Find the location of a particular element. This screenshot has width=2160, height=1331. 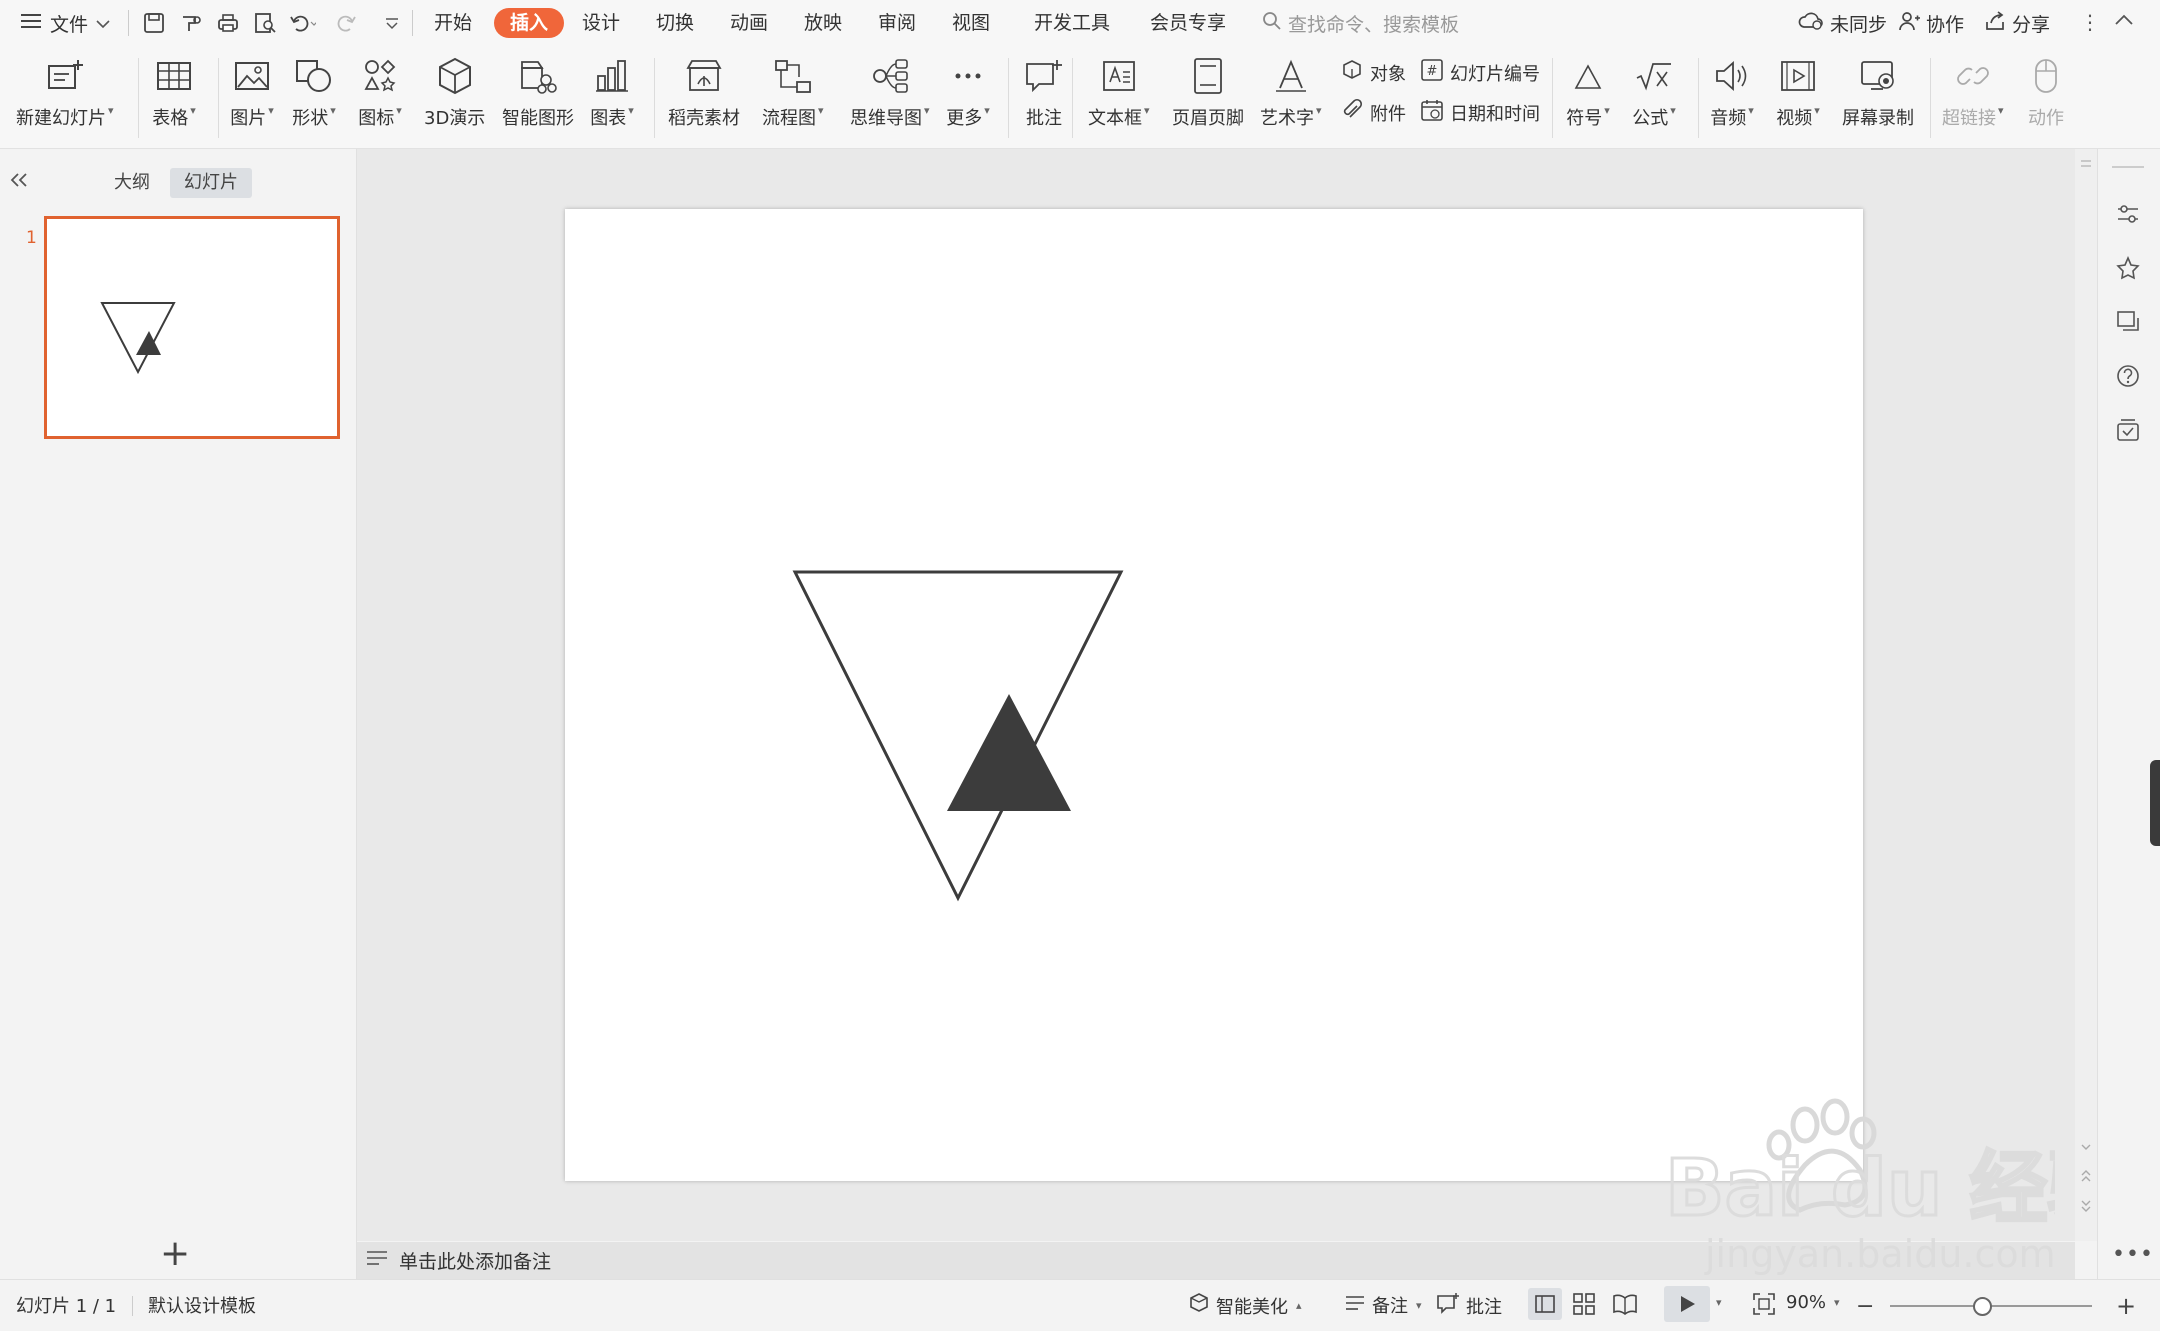

tab-view: 视图 is located at coordinates (971, 23).